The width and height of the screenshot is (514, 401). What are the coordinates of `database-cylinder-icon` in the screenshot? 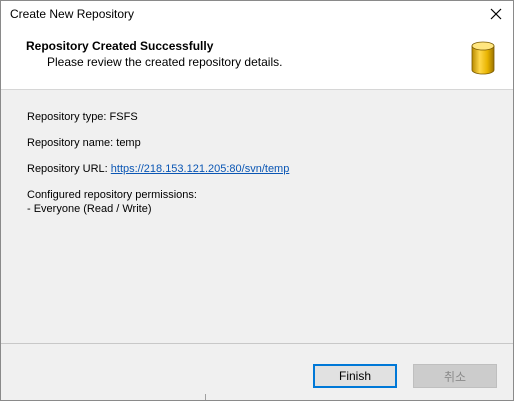 It's located at (483, 58).